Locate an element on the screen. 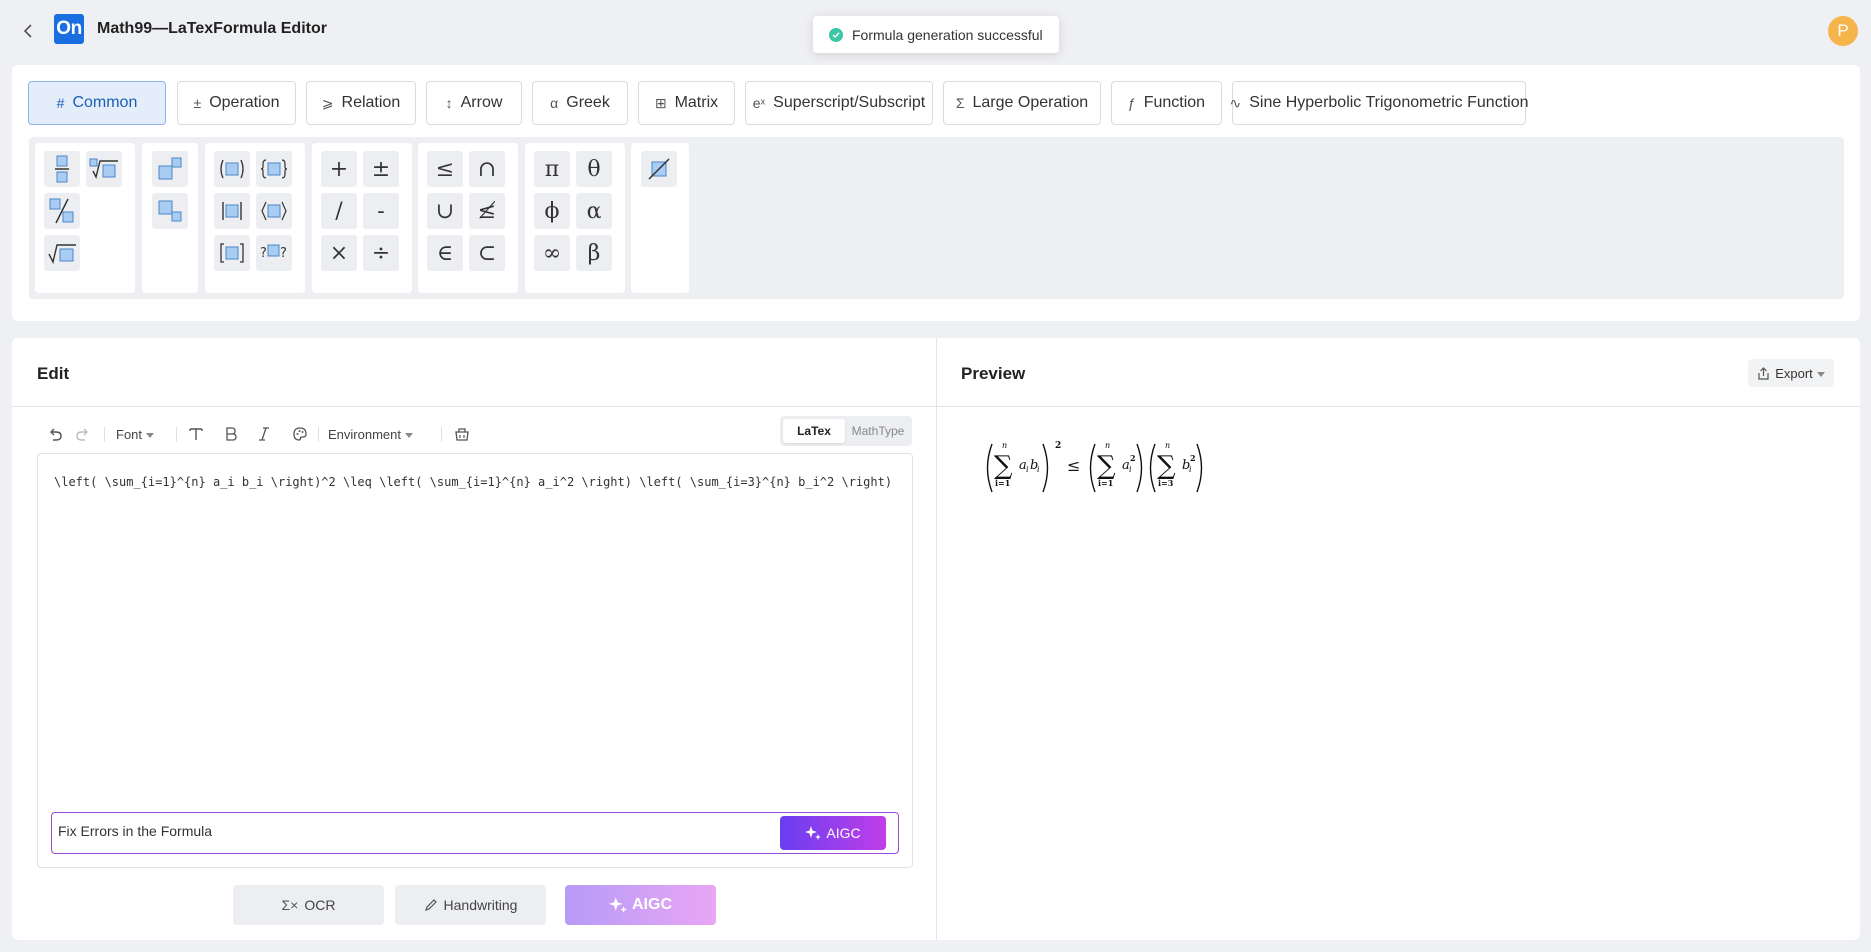  tab-matrix: ⊞ Matrix is located at coordinates (686, 103).